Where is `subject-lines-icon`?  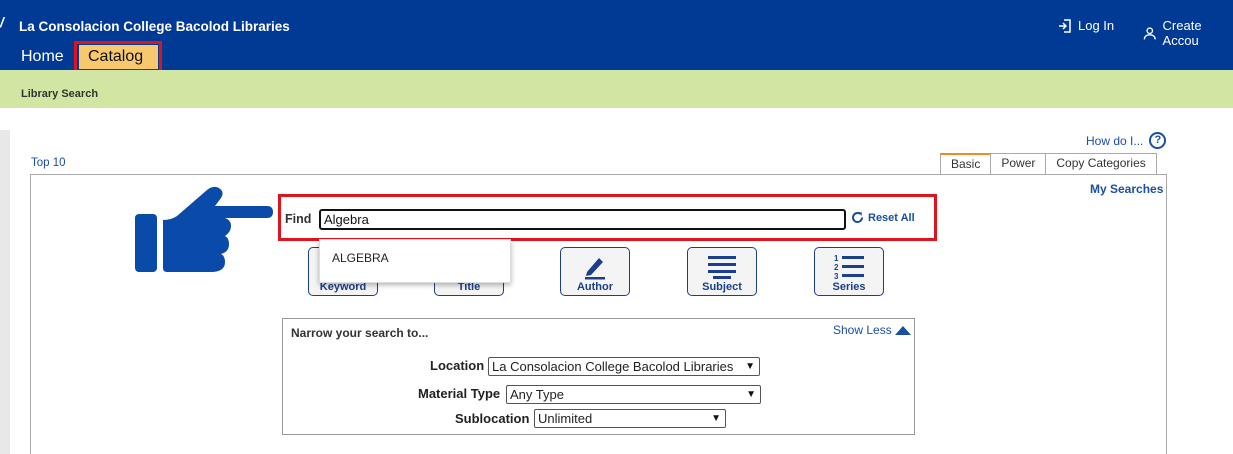
subject-lines-icon is located at coordinates (722, 267).